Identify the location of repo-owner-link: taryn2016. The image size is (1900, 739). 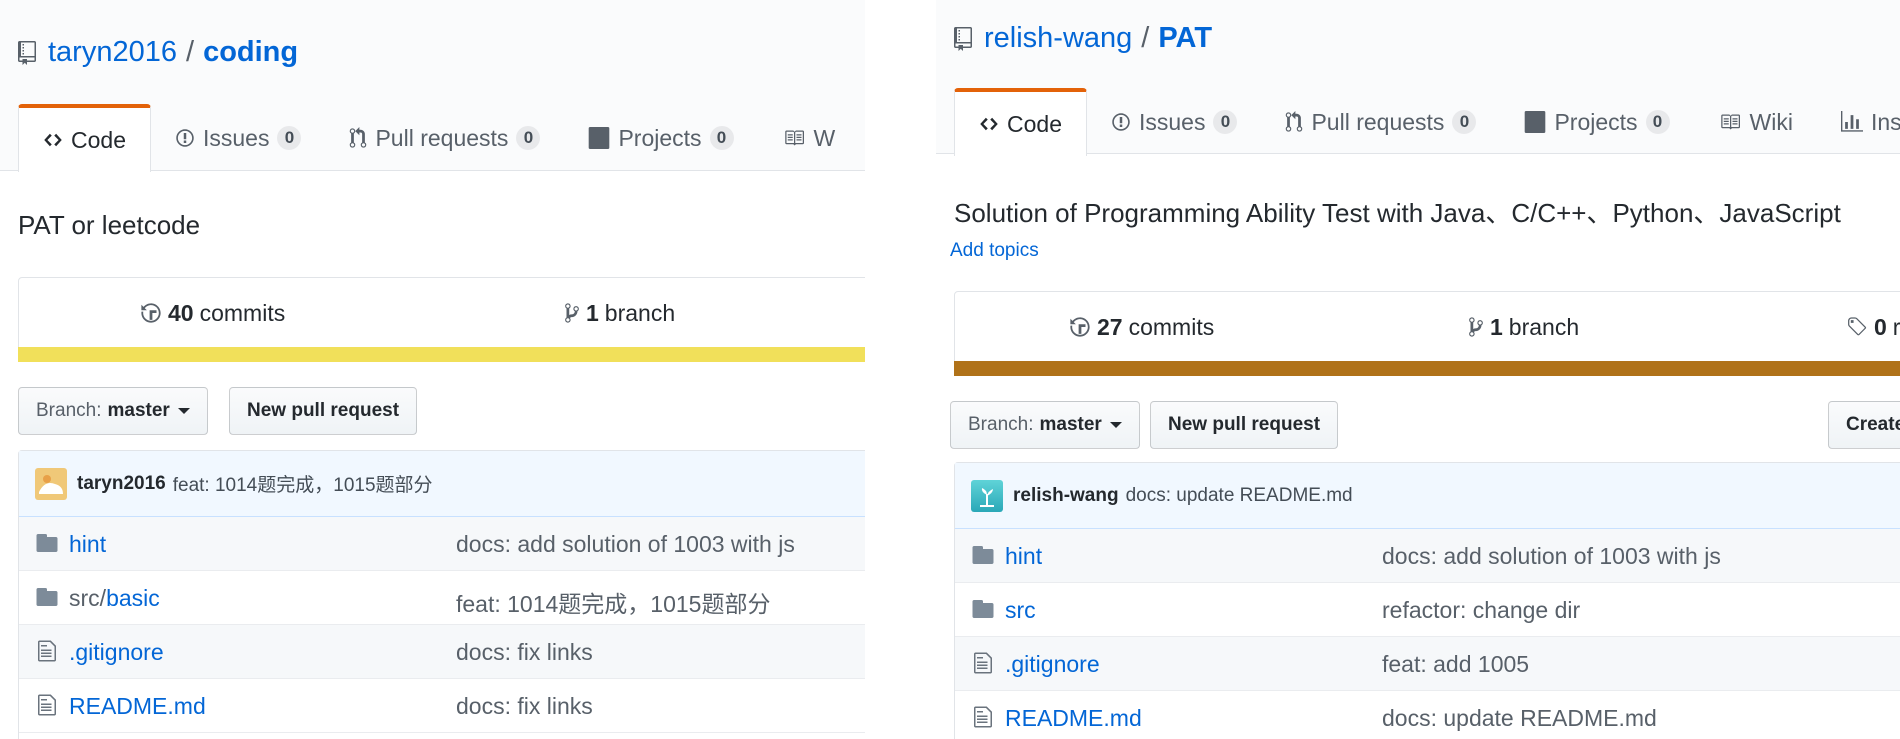
(112, 52).